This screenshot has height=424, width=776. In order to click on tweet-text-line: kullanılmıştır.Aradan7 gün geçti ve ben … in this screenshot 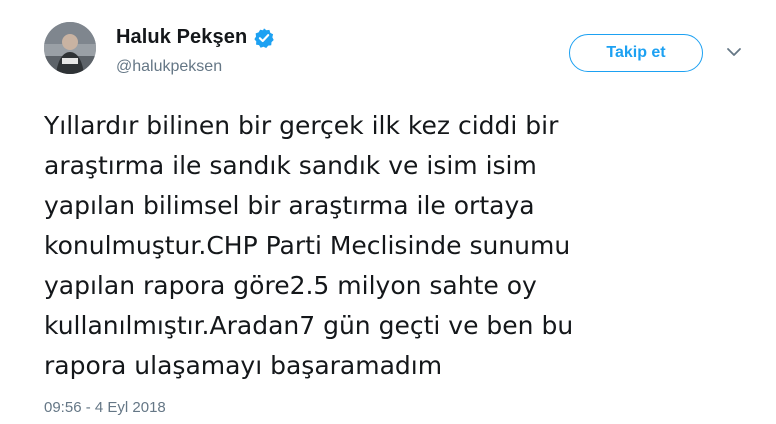, I will do `click(309, 325)`.